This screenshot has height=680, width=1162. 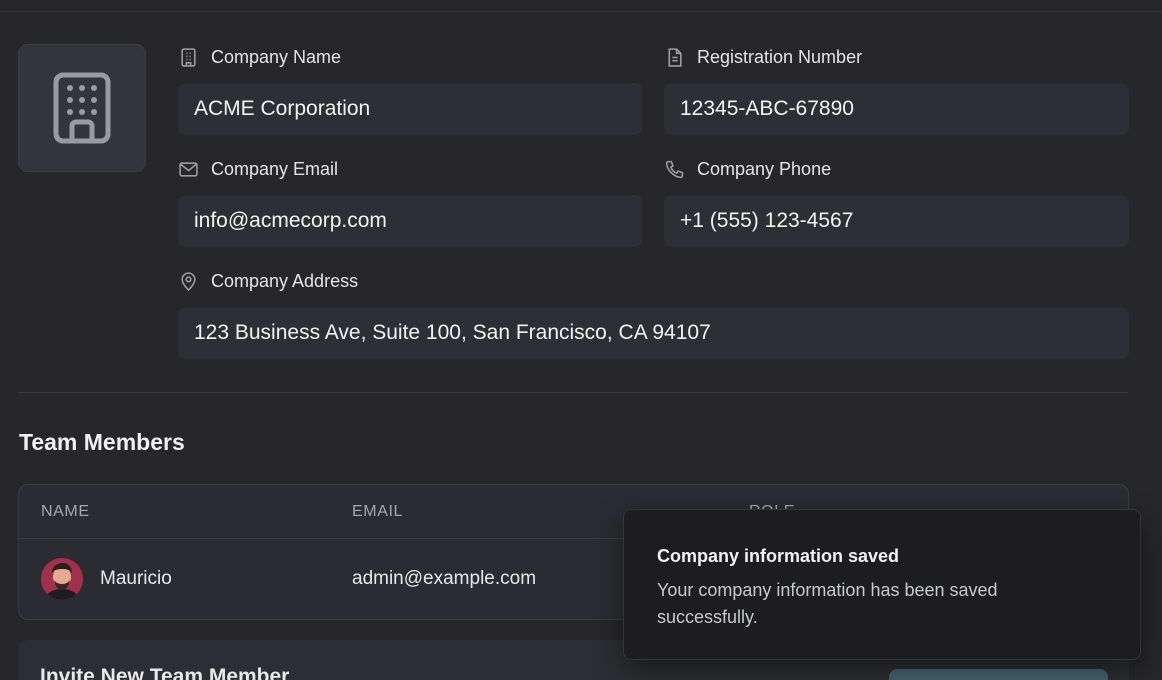 I want to click on company-email-label: Company Email, so click(x=258, y=169).